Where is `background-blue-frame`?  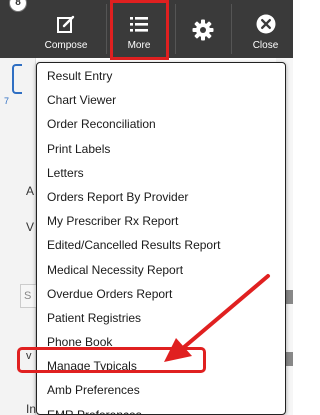 background-blue-frame is located at coordinates (17, 79).